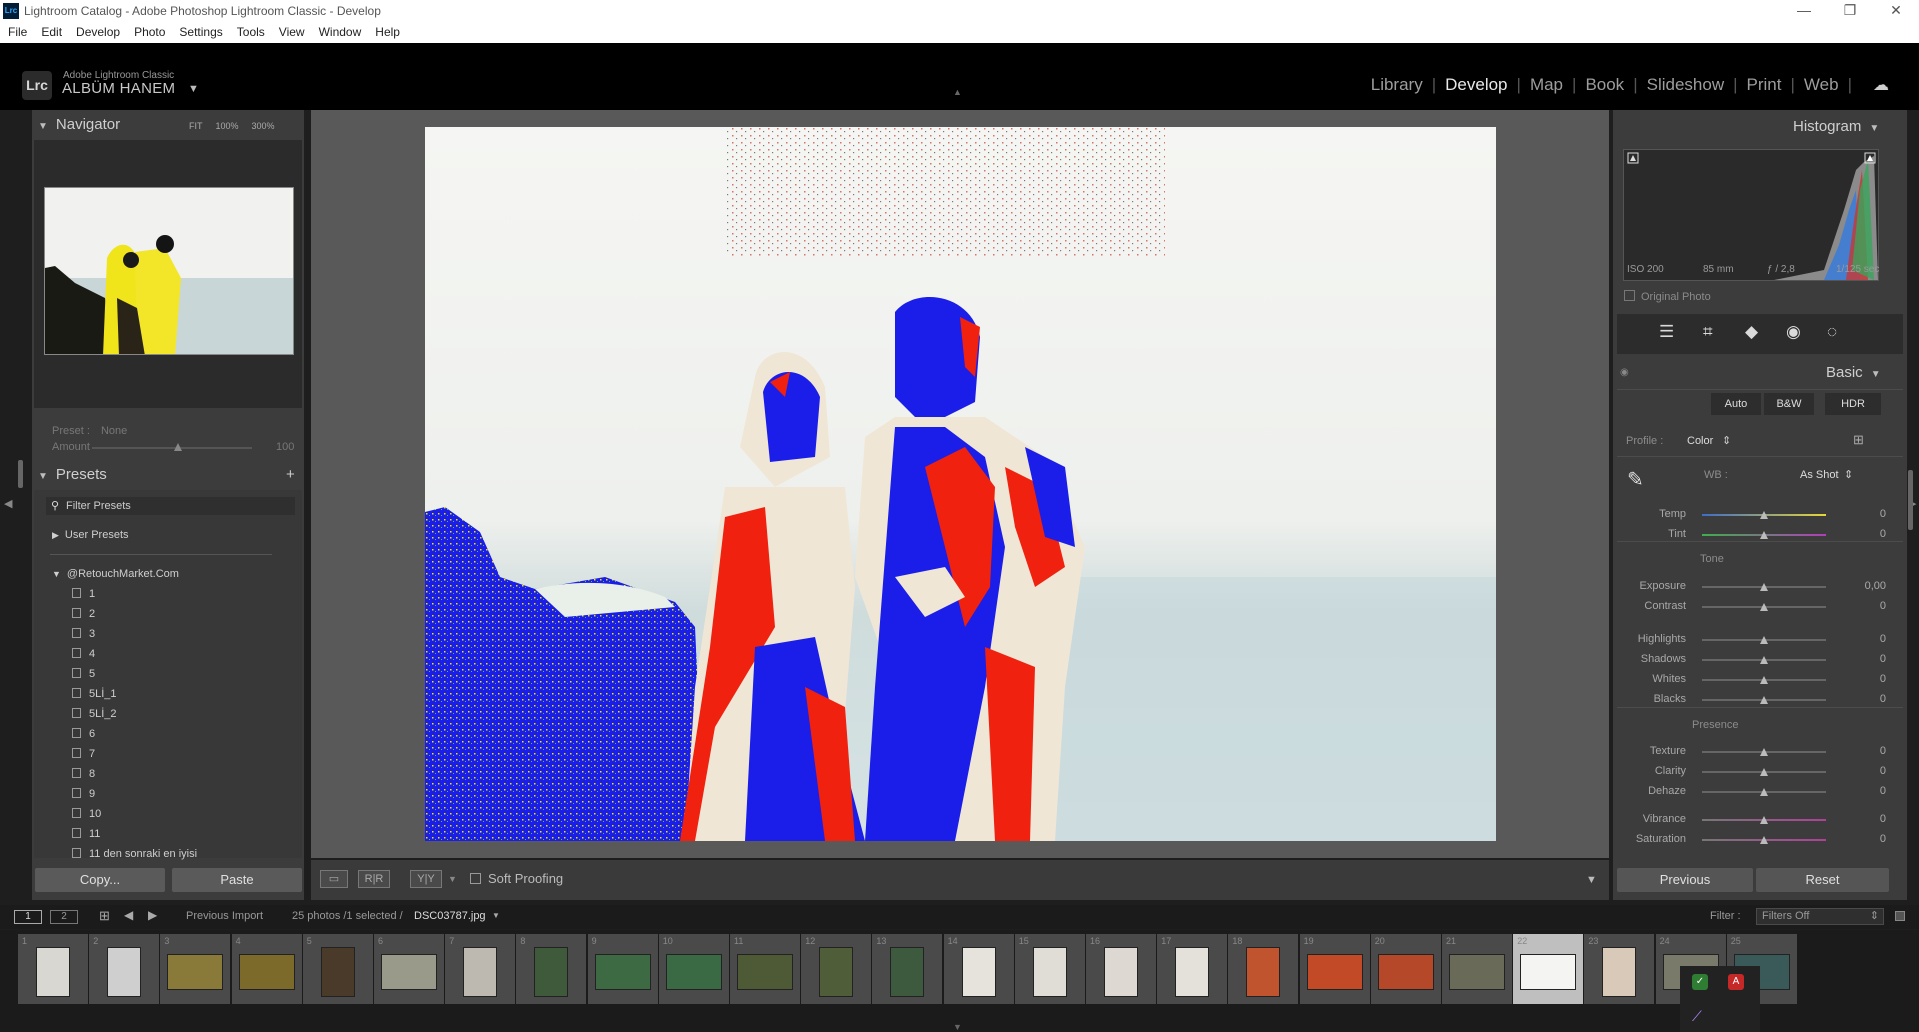 The height and width of the screenshot is (1032, 1919). What do you see at coordinates (622, 969) in the screenshot?
I see `filmstrip-thumb: 9` at bounding box center [622, 969].